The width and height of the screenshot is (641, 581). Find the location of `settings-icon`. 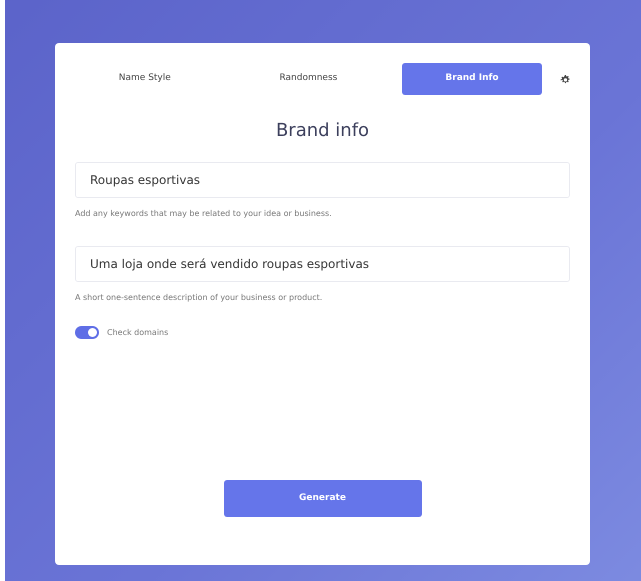

settings-icon is located at coordinates (565, 79).